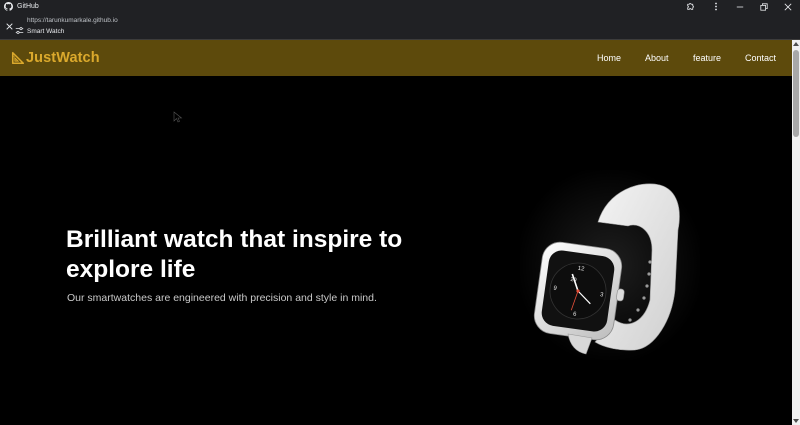 This screenshot has height=425, width=800. What do you see at coordinates (716, 6) in the screenshot?
I see `kebab-menu-icon` at bounding box center [716, 6].